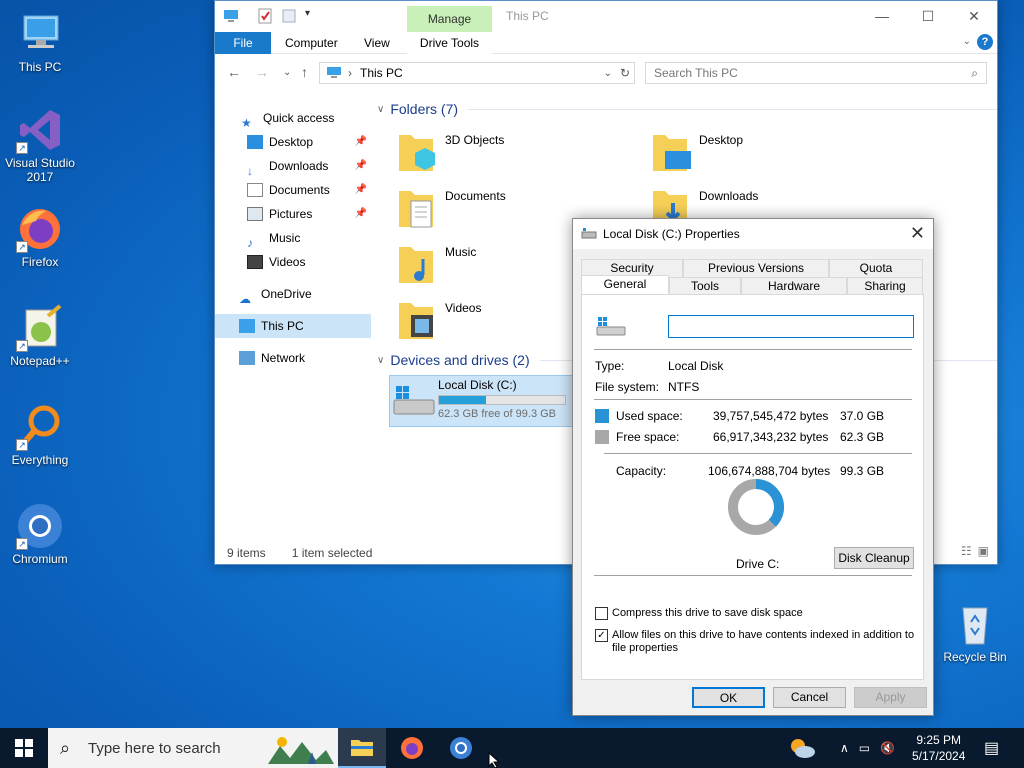 The width and height of the screenshot is (1024, 768). What do you see at coordinates (975, 632) in the screenshot?
I see `desktop-recycle-bin: Recycle Bin` at bounding box center [975, 632].